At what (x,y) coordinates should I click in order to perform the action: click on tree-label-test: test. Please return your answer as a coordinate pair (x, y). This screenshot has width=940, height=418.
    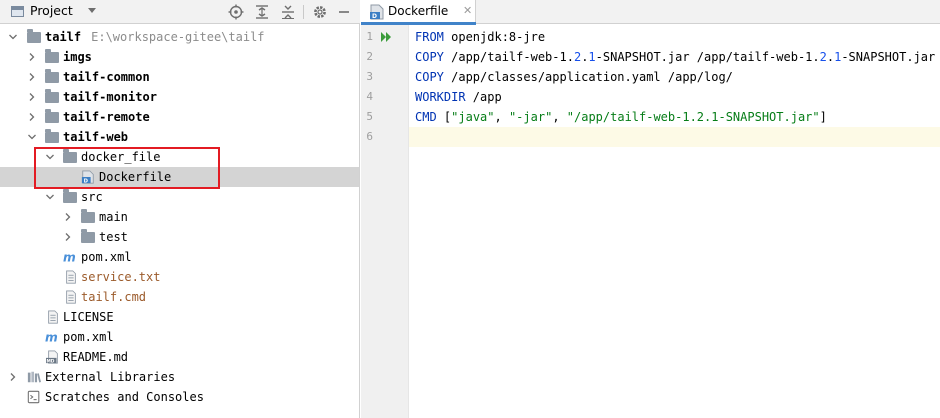
    Looking at the image, I should click on (113, 237).